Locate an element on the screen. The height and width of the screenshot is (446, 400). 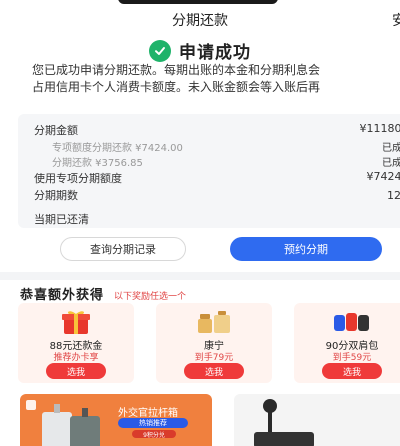
promo-title: 恭喜额外获得 is located at coordinates (62, 295).